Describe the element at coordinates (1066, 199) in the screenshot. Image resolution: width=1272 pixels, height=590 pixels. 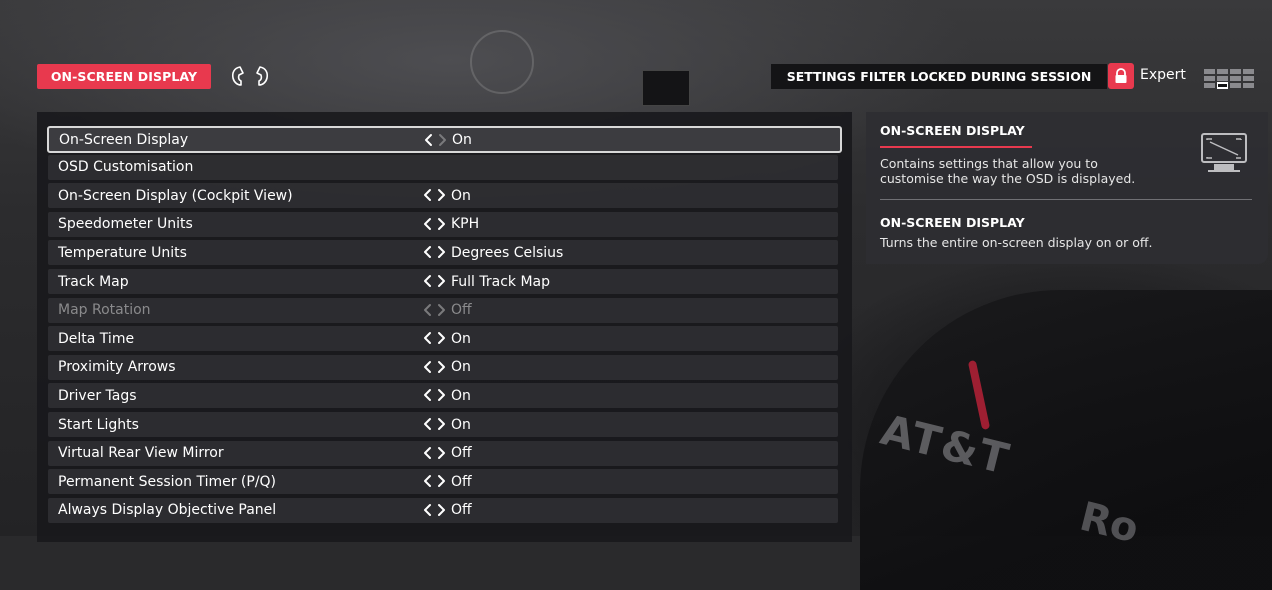
I see `info-divider` at that location.